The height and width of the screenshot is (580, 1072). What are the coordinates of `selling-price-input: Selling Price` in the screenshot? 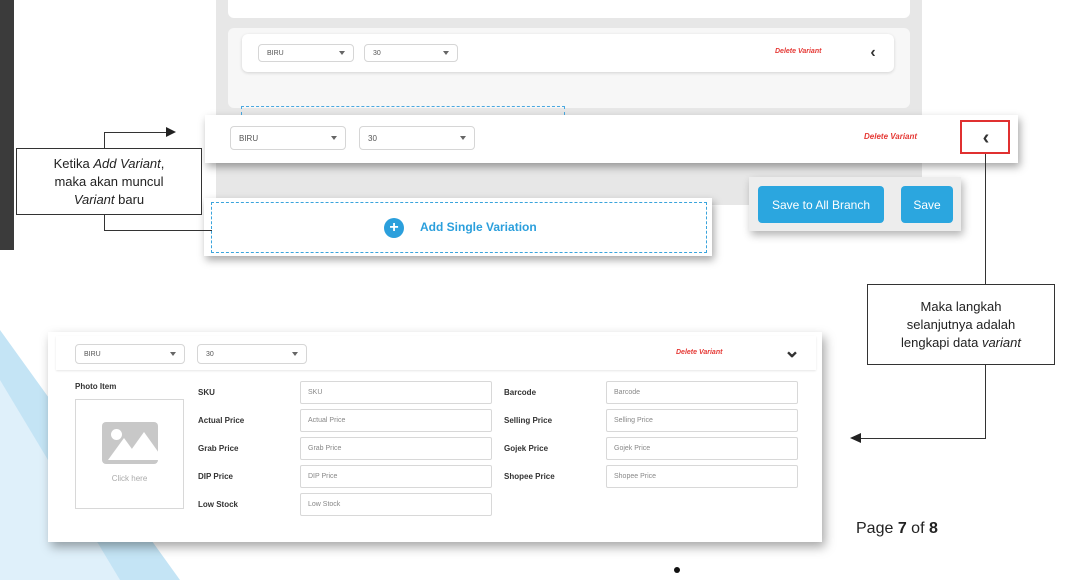 It's located at (702, 420).